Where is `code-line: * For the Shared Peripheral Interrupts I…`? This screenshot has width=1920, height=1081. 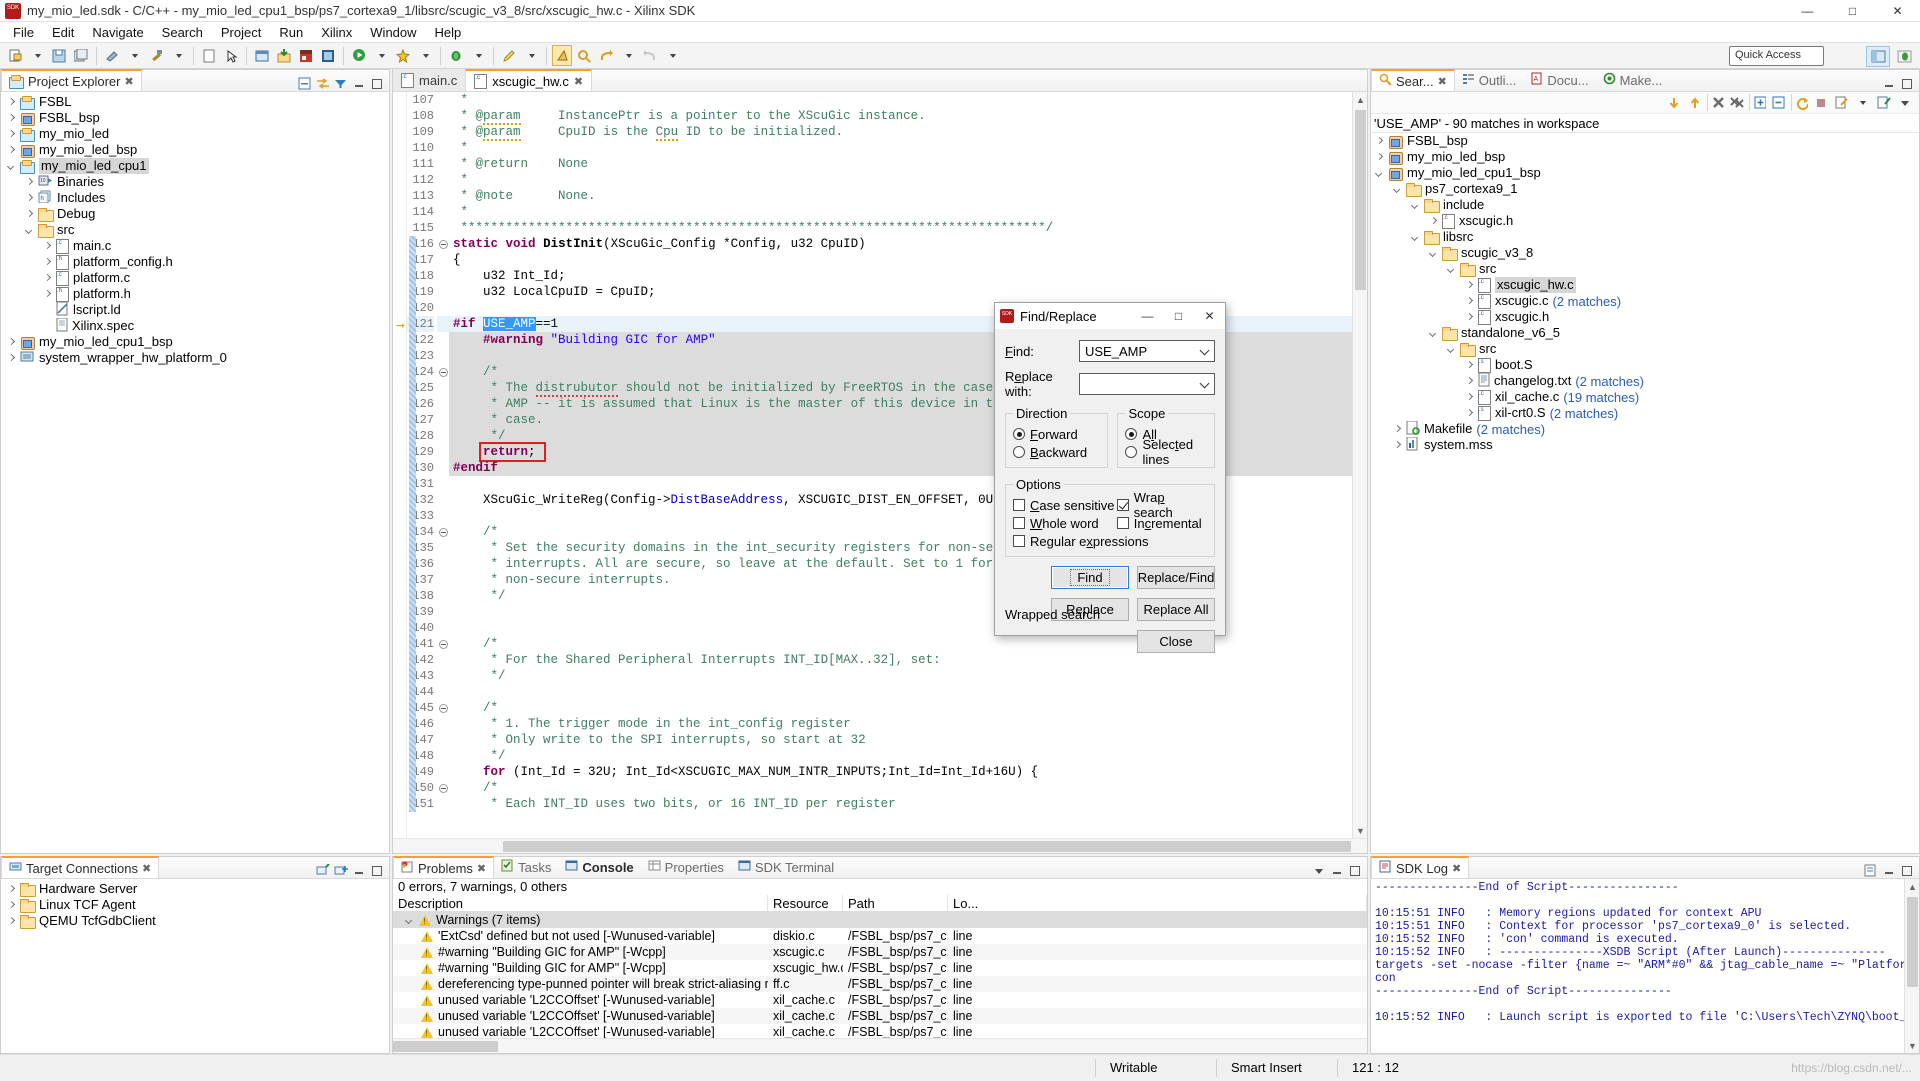
code-line: * For the Shared Peripheral Interrupts I… is located at coordinates (908, 660).